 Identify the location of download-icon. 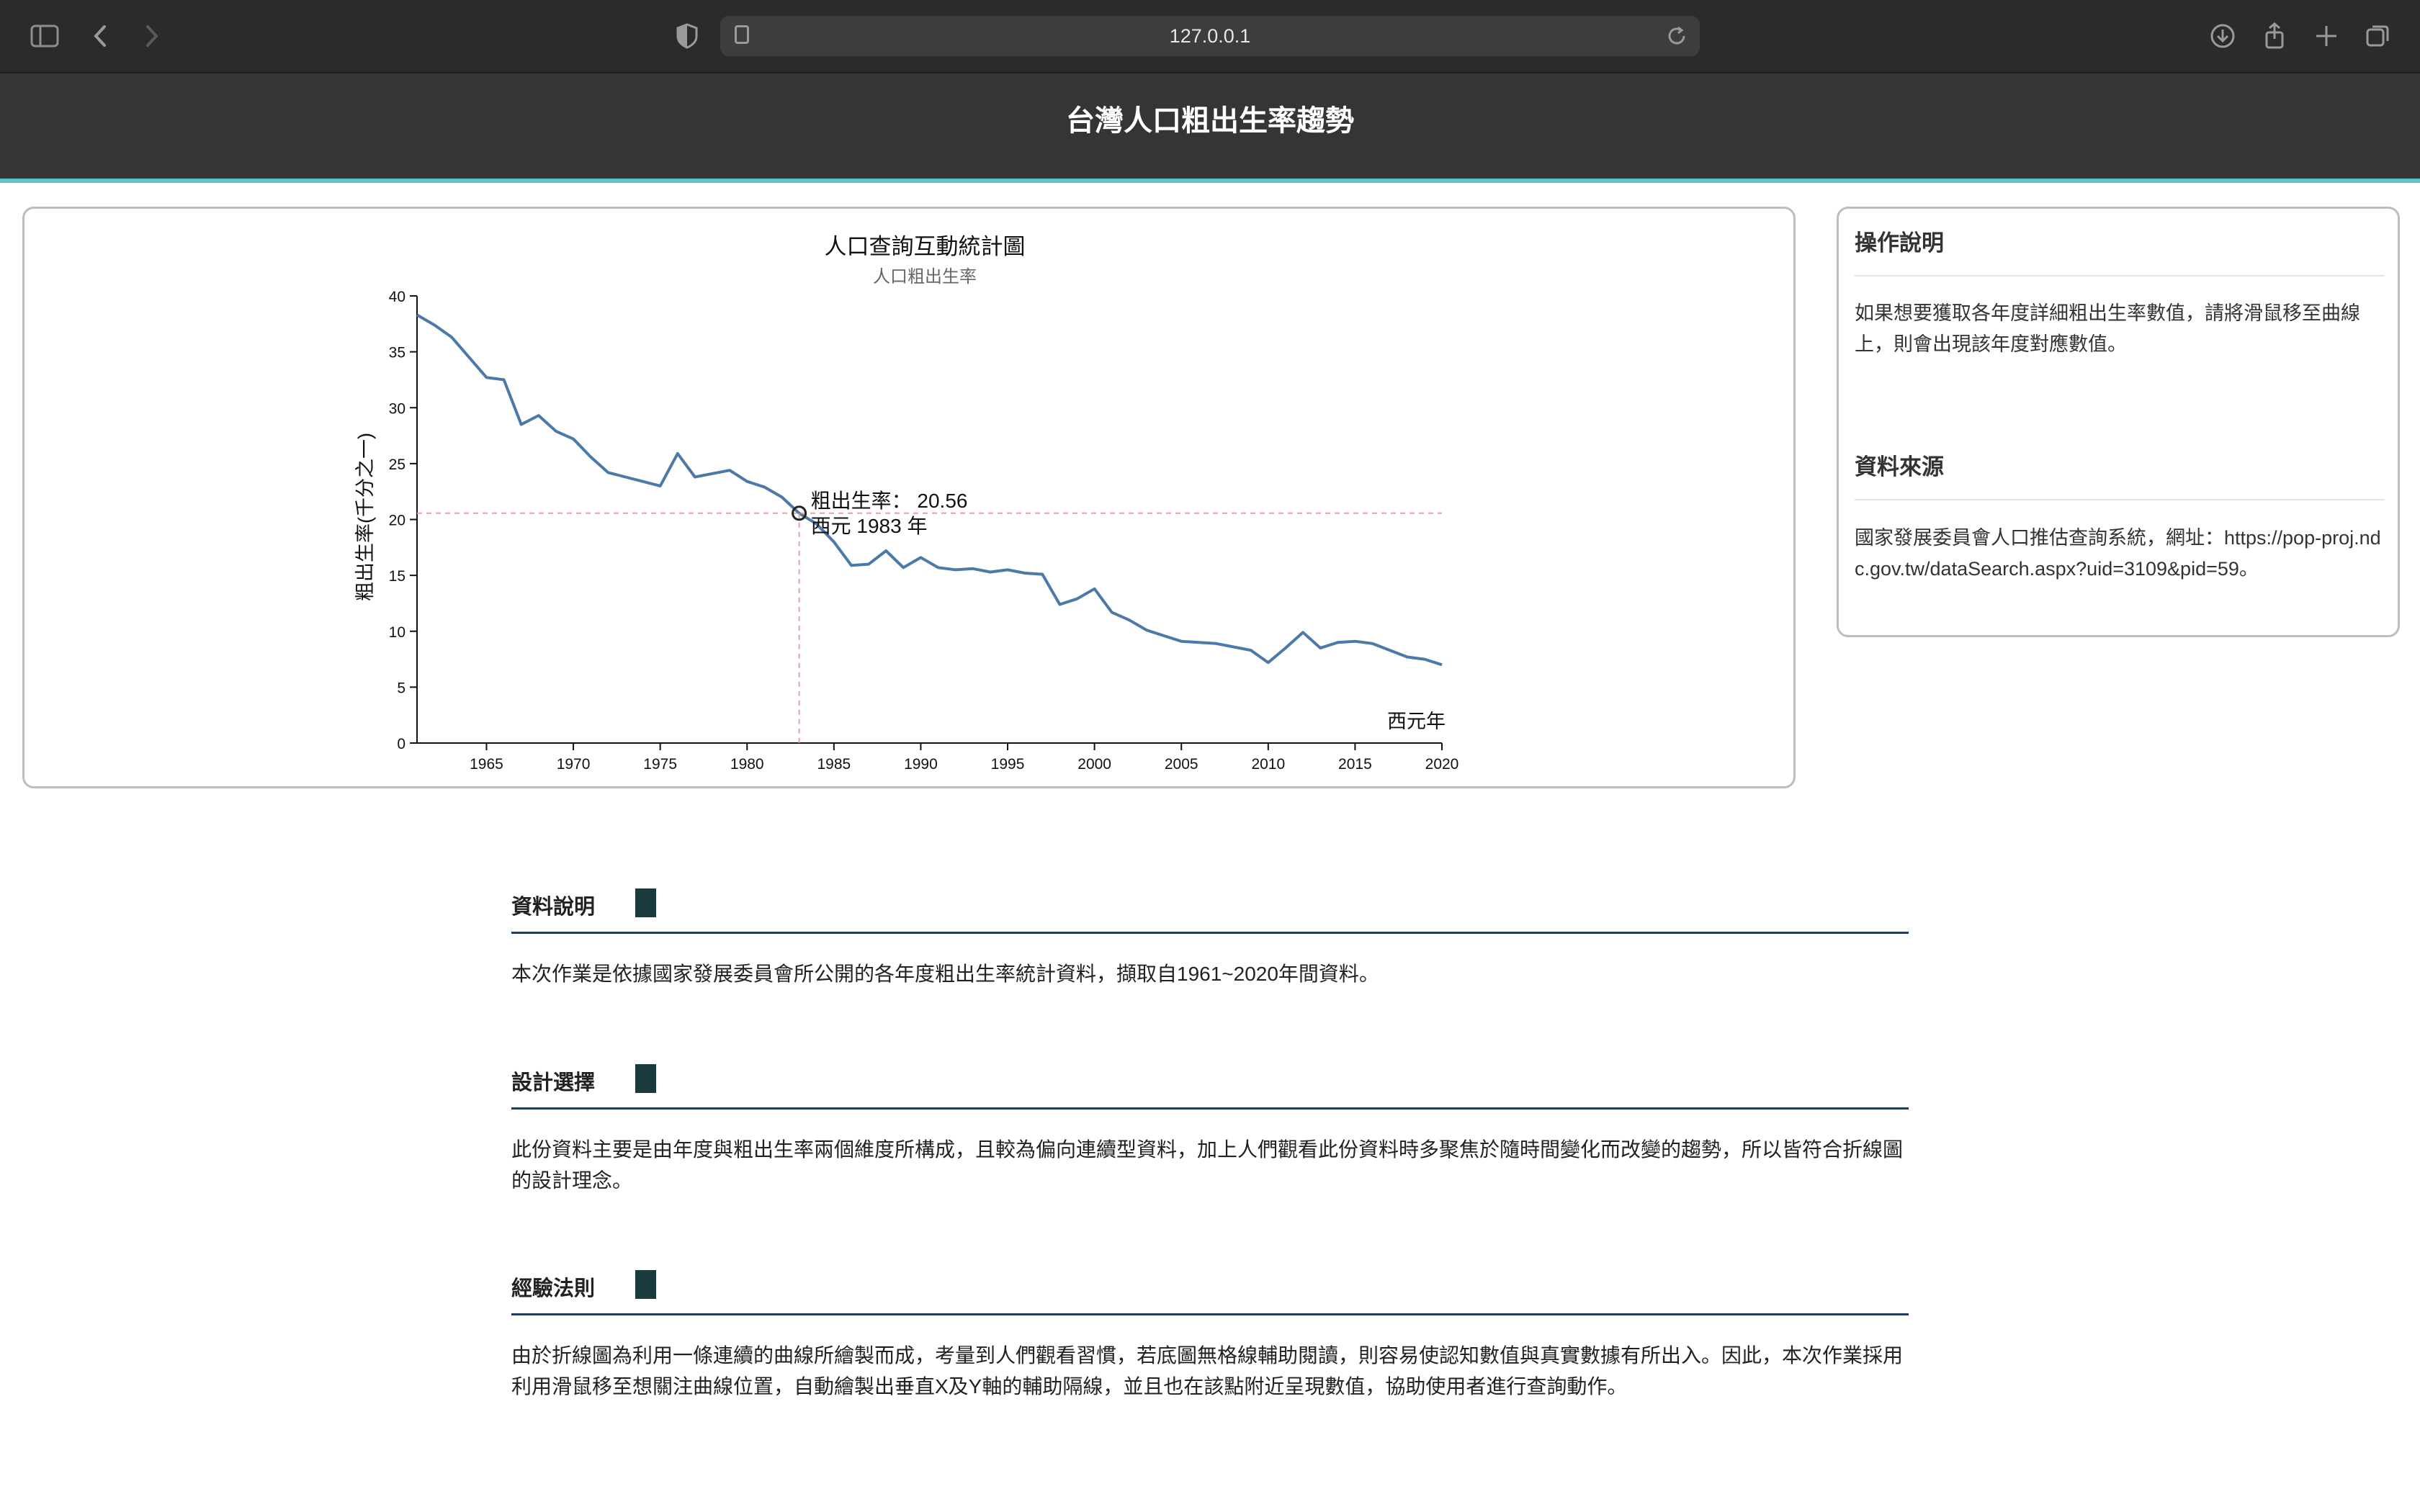
(2222, 36).